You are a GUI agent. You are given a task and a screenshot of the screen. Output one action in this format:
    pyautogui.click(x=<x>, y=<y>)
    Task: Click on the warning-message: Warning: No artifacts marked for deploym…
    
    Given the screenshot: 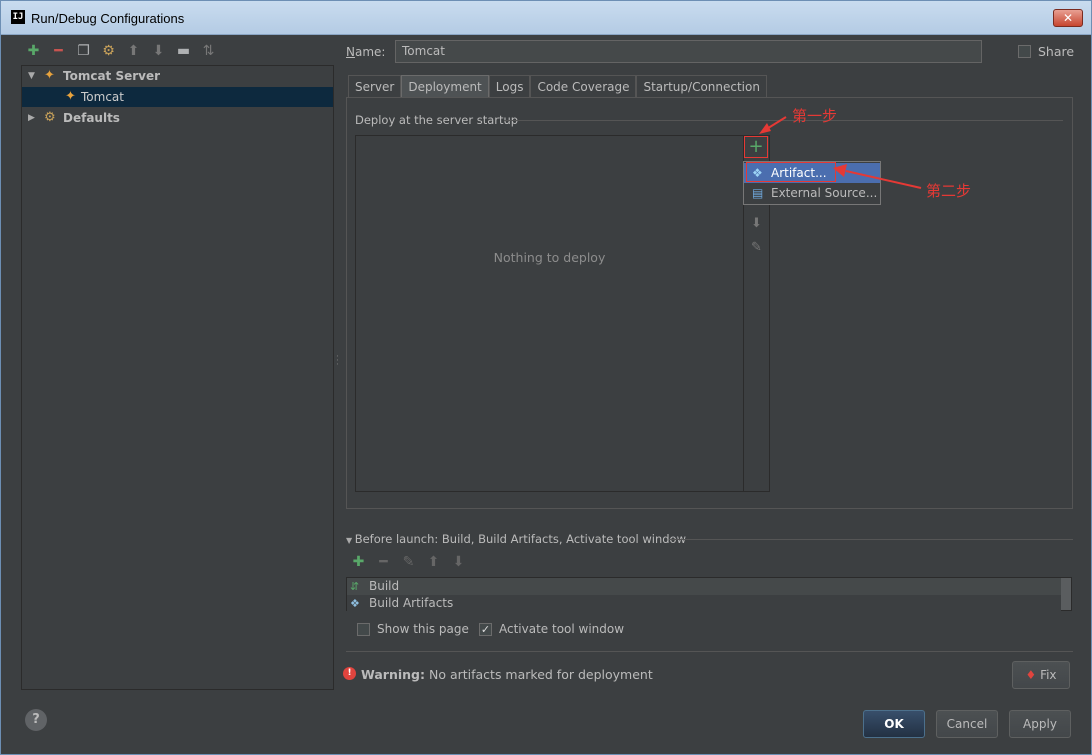 What is the action you would take?
    pyautogui.click(x=507, y=674)
    